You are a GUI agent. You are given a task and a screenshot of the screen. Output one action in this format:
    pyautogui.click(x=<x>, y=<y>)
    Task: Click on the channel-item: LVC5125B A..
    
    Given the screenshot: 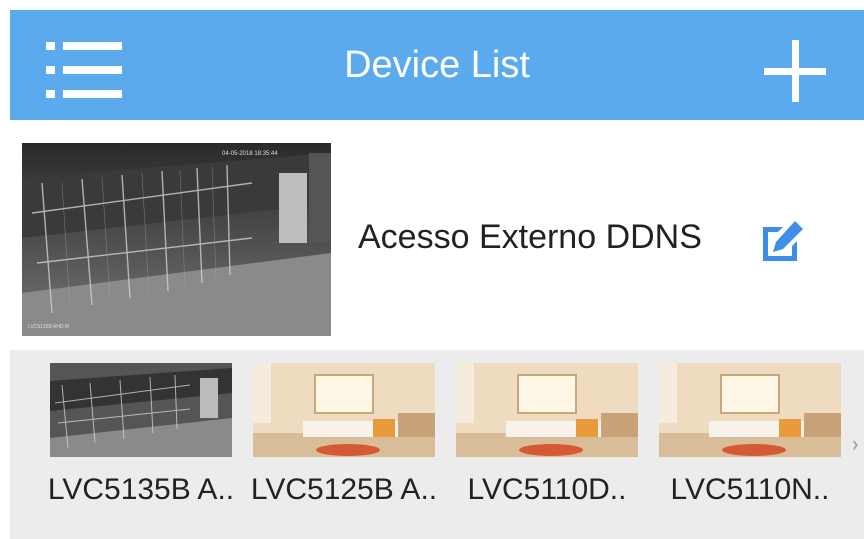 What is the action you would take?
    pyautogui.click(x=344, y=434)
    